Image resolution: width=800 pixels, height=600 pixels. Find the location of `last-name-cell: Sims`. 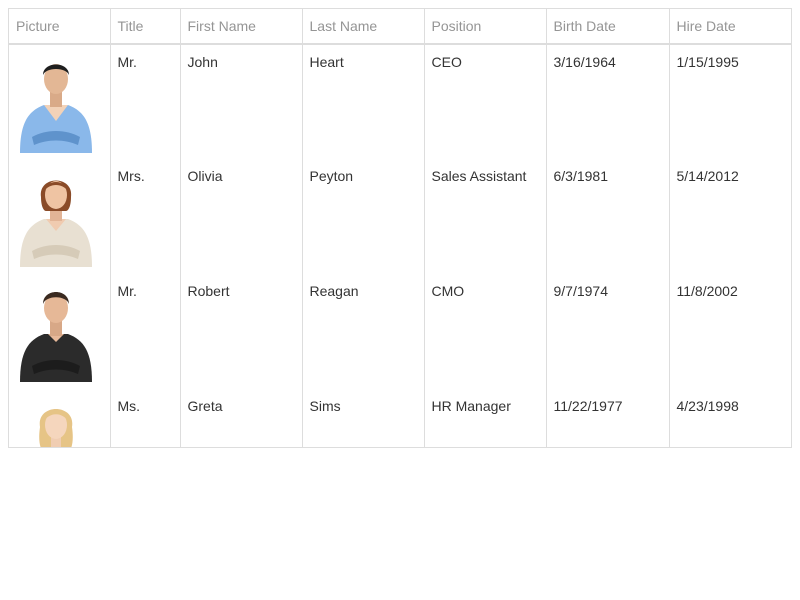

last-name-cell: Sims is located at coordinates (363, 418).